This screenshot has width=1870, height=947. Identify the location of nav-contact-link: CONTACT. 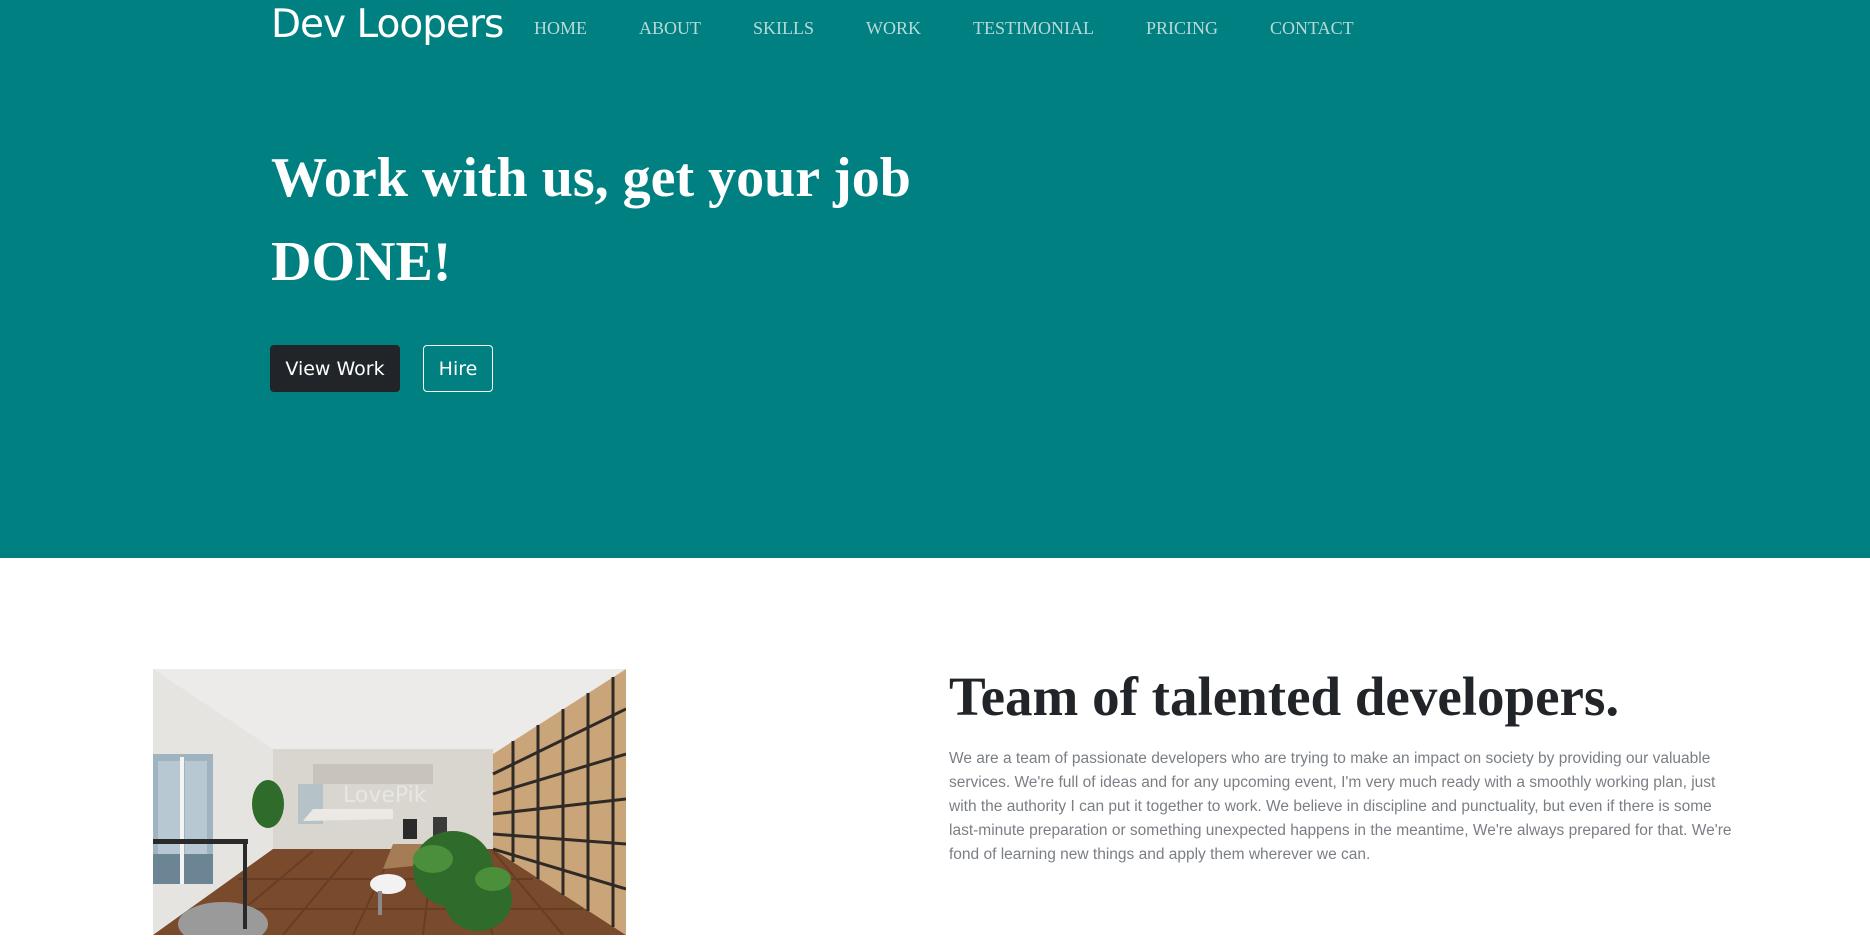
(1312, 28).